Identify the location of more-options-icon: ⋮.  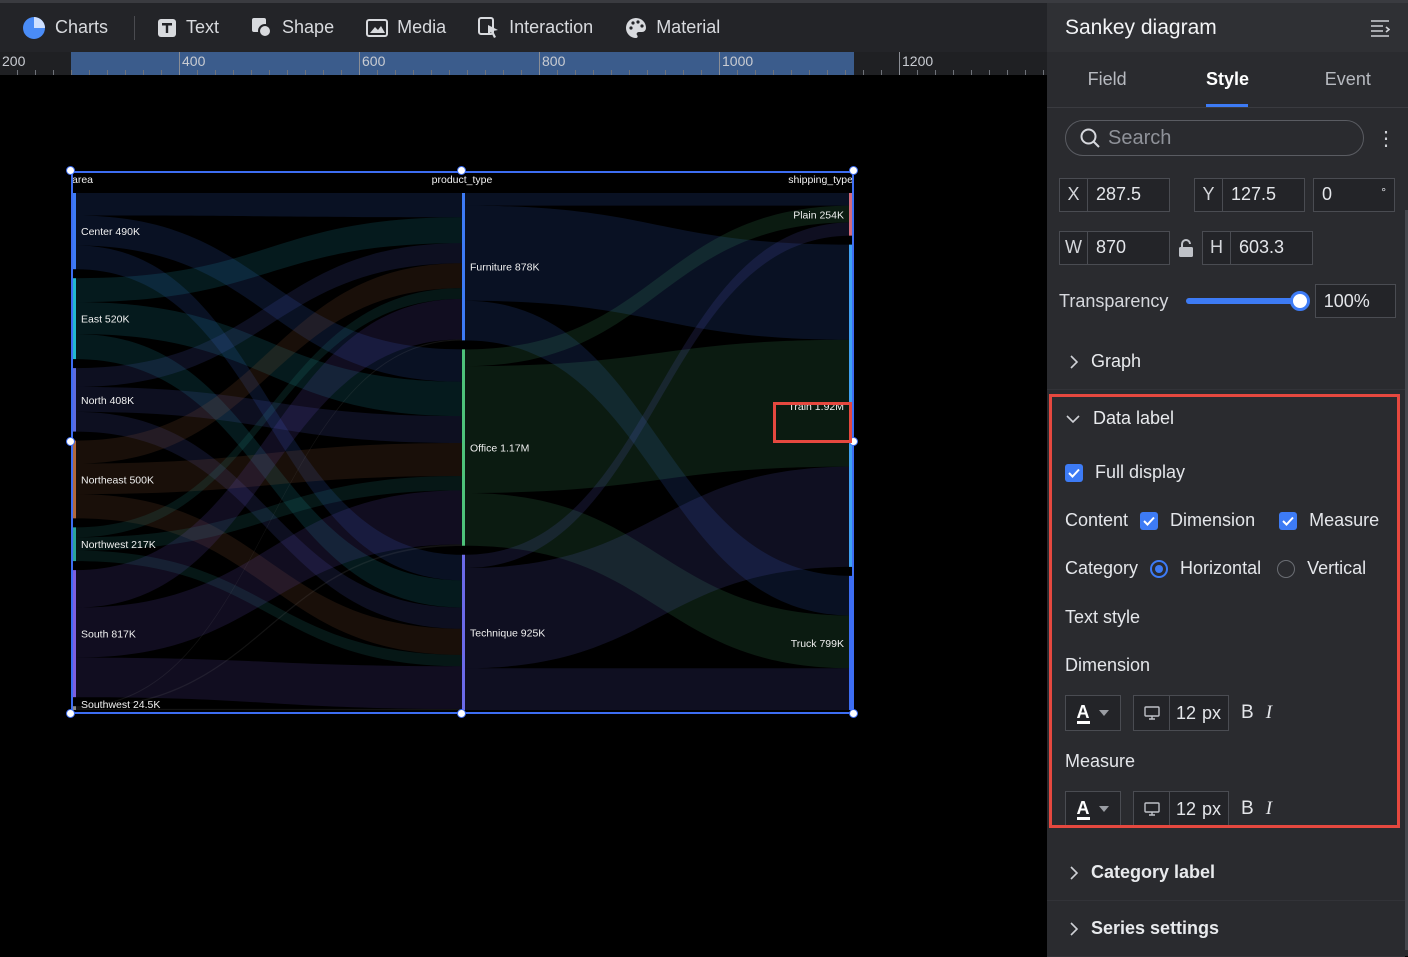
(1386, 138).